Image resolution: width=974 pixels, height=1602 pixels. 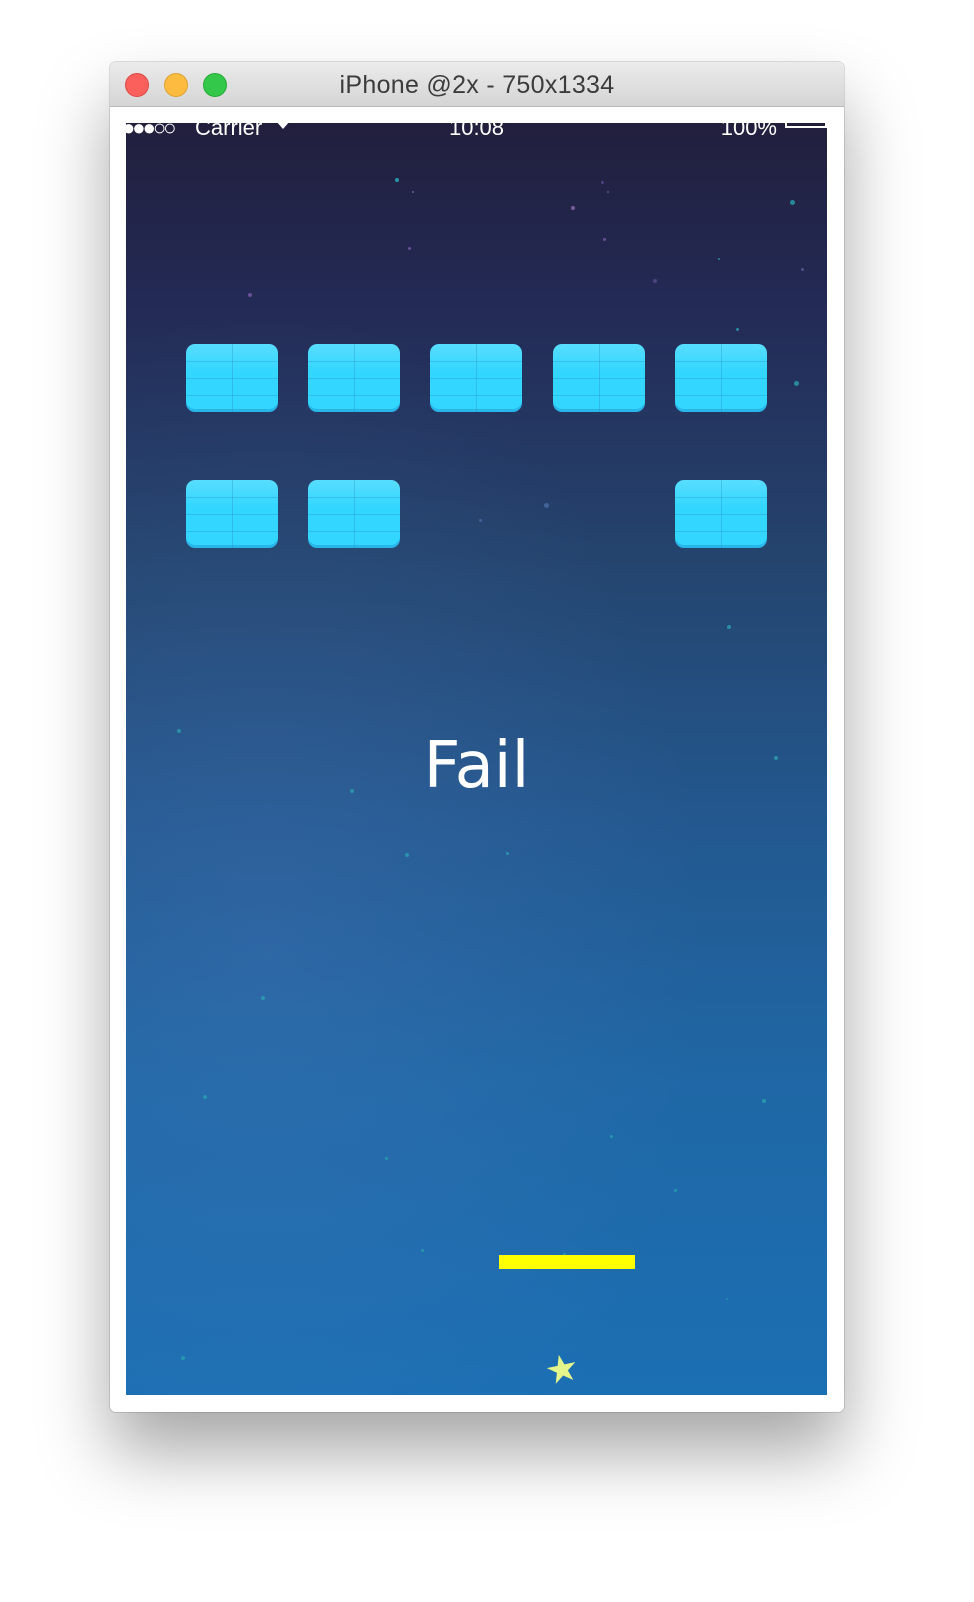 What do you see at coordinates (567, 1262) in the screenshot?
I see `paddle` at bounding box center [567, 1262].